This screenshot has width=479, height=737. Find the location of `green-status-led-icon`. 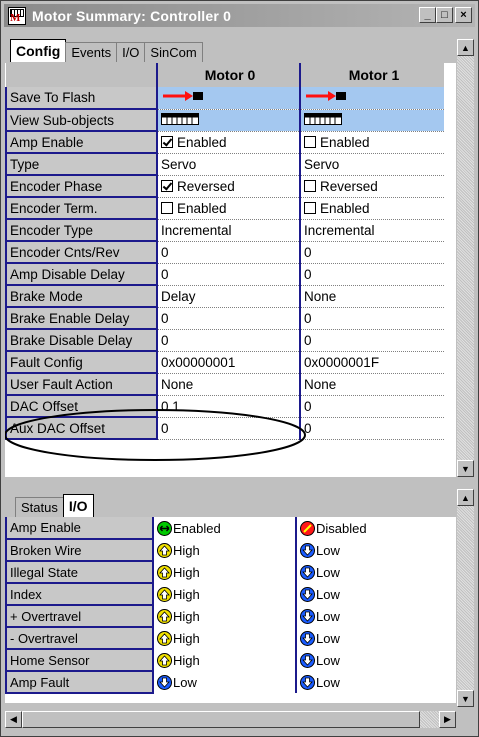

green-status-led-icon is located at coordinates (164, 528).